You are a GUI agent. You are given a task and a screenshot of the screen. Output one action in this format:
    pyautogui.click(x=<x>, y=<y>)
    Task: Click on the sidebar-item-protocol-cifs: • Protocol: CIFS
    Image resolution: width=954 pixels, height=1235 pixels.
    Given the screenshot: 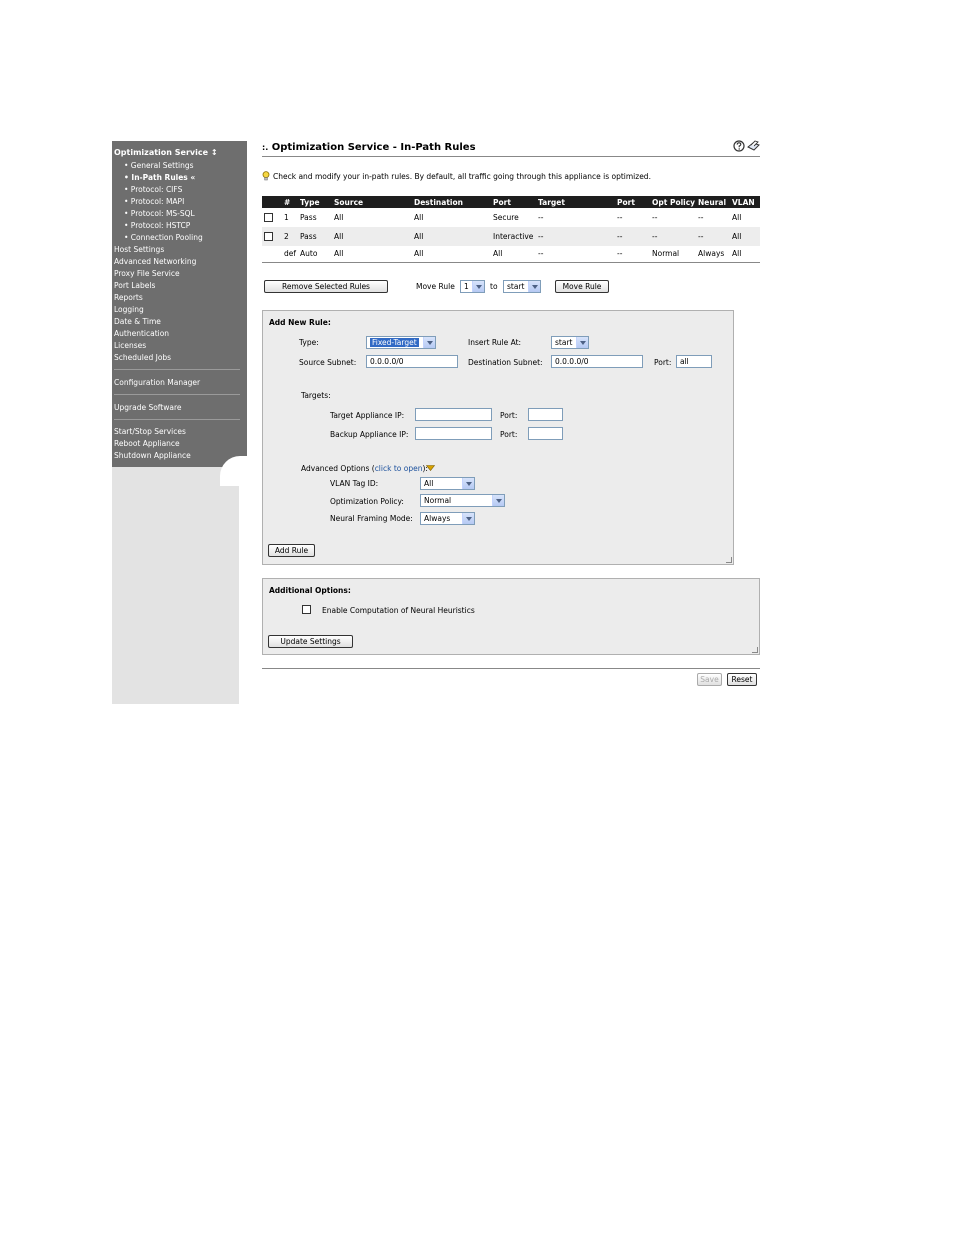 What is the action you would take?
    pyautogui.click(x=153, y=190)
    